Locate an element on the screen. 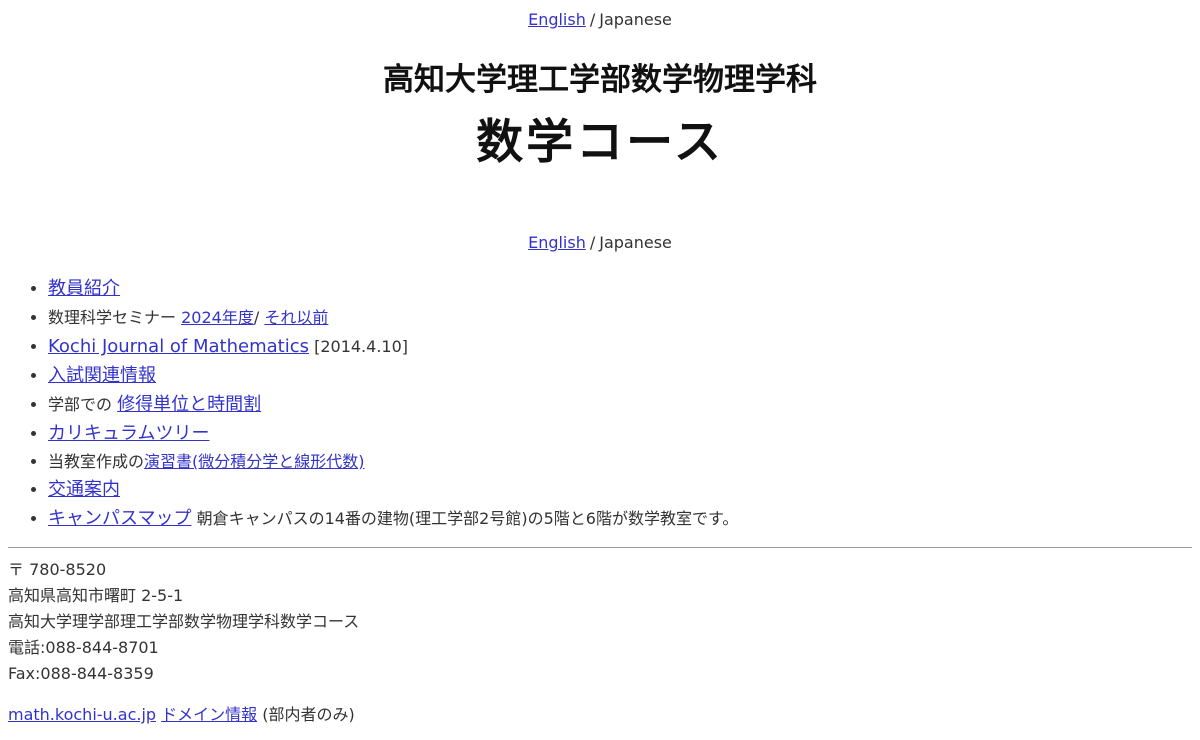 This screenshot has width=1200, height=740. postal-code: 〒 780-8520 is located at coordinates (57, 569).